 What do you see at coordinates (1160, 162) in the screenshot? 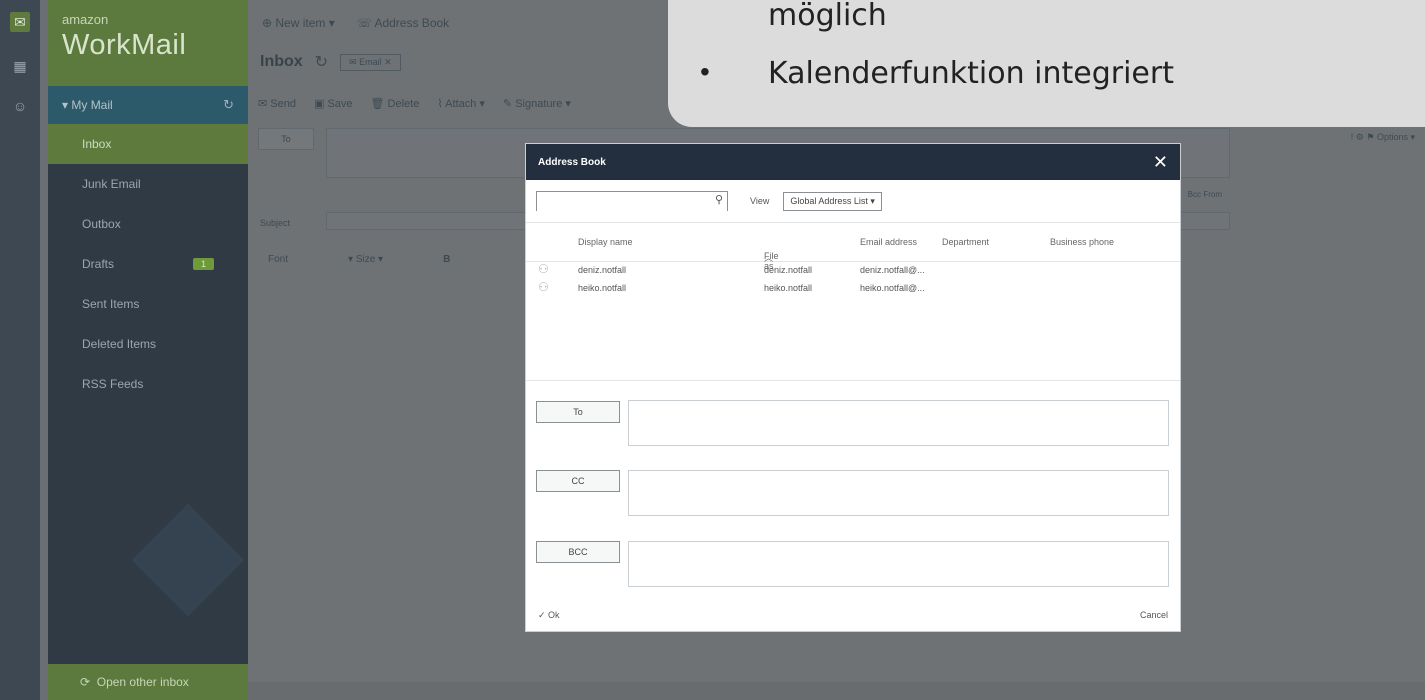
I see `close-icon: ✕` at bounding box center [1160, 162].